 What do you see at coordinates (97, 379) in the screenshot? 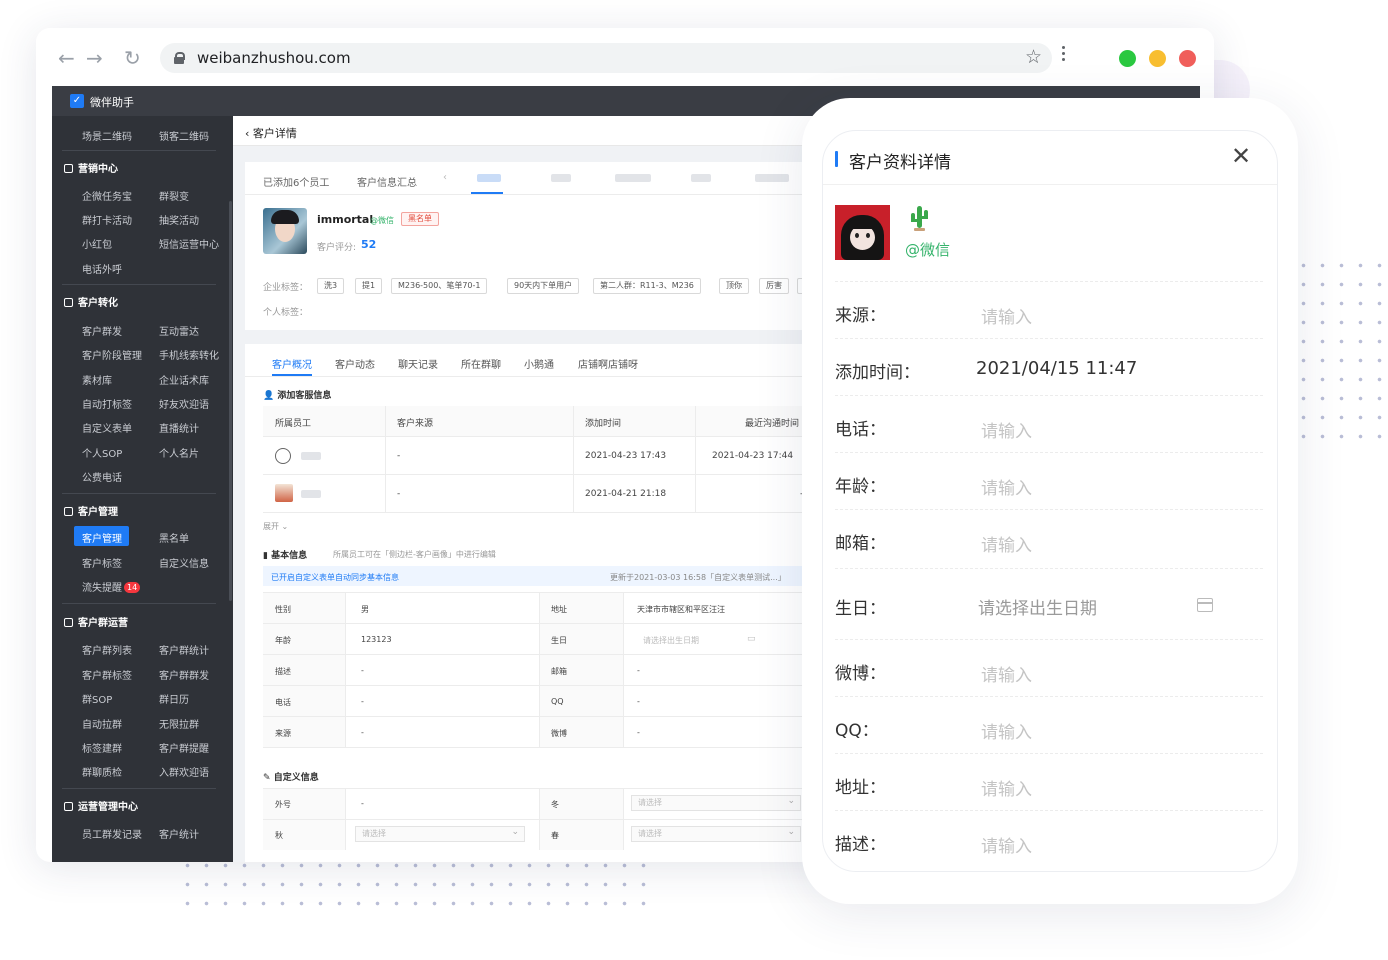
I see `sidebar-item: 素材库` at bounding box center [97, 379].